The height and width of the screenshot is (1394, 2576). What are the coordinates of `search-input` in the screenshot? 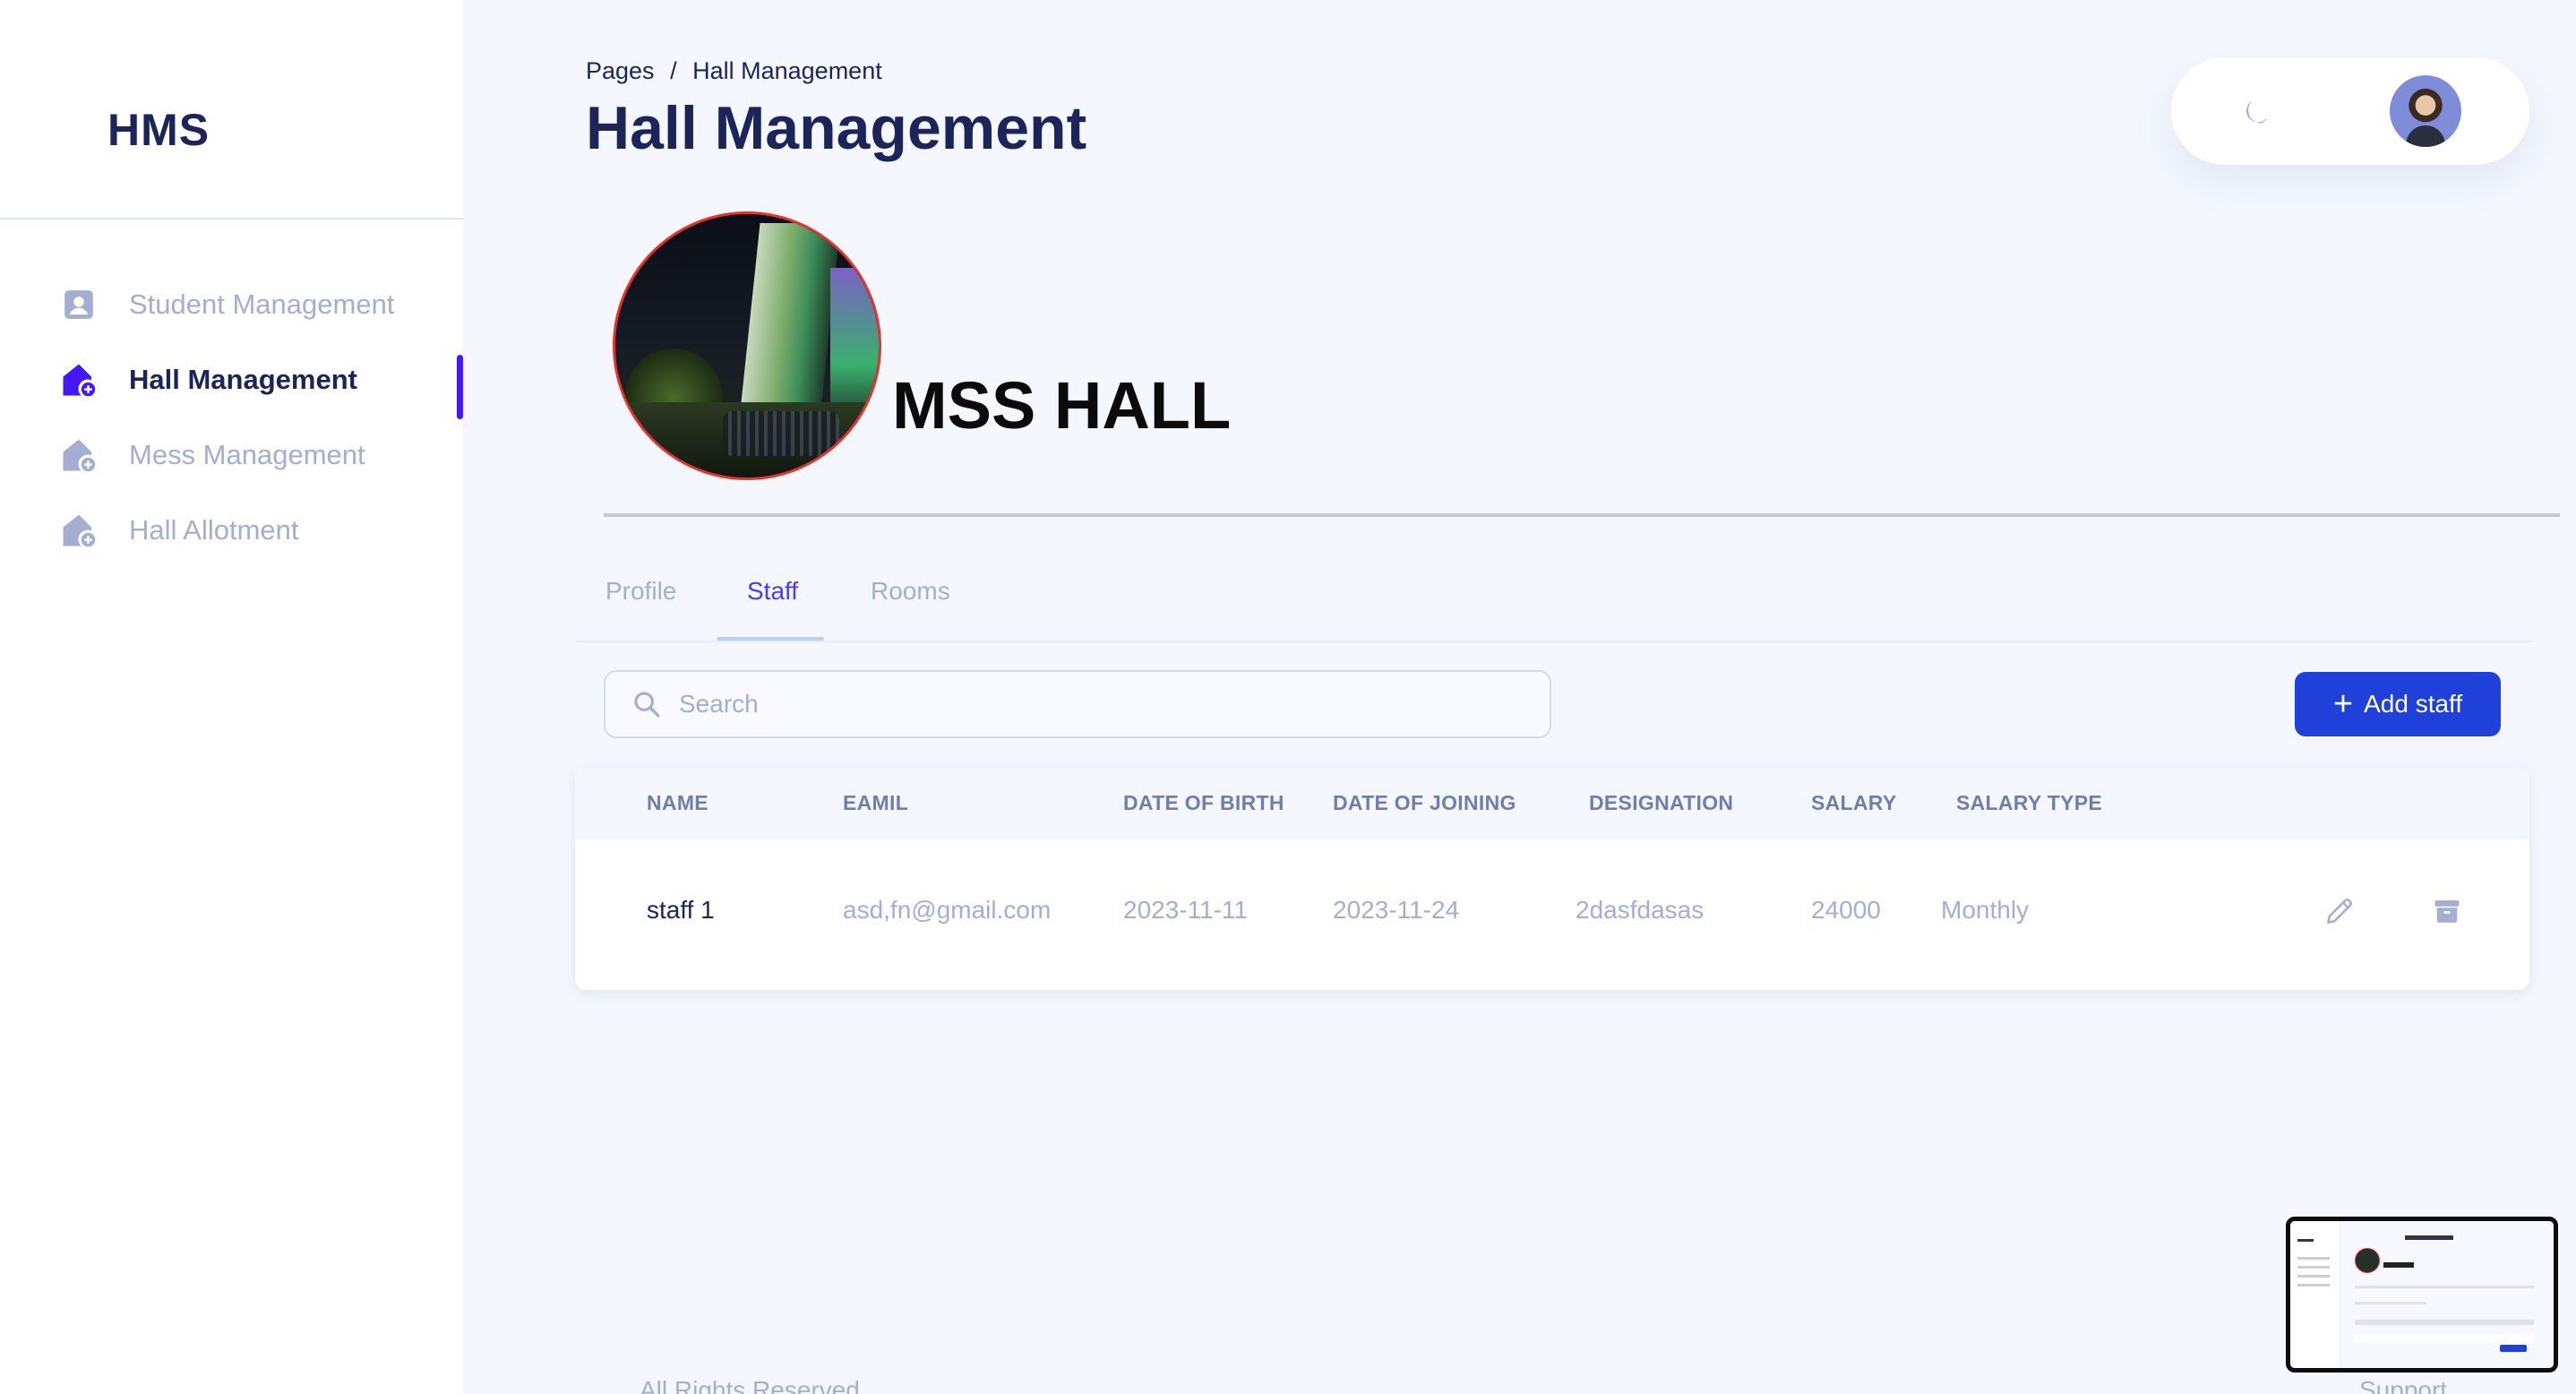 It's located at (1082, 704).